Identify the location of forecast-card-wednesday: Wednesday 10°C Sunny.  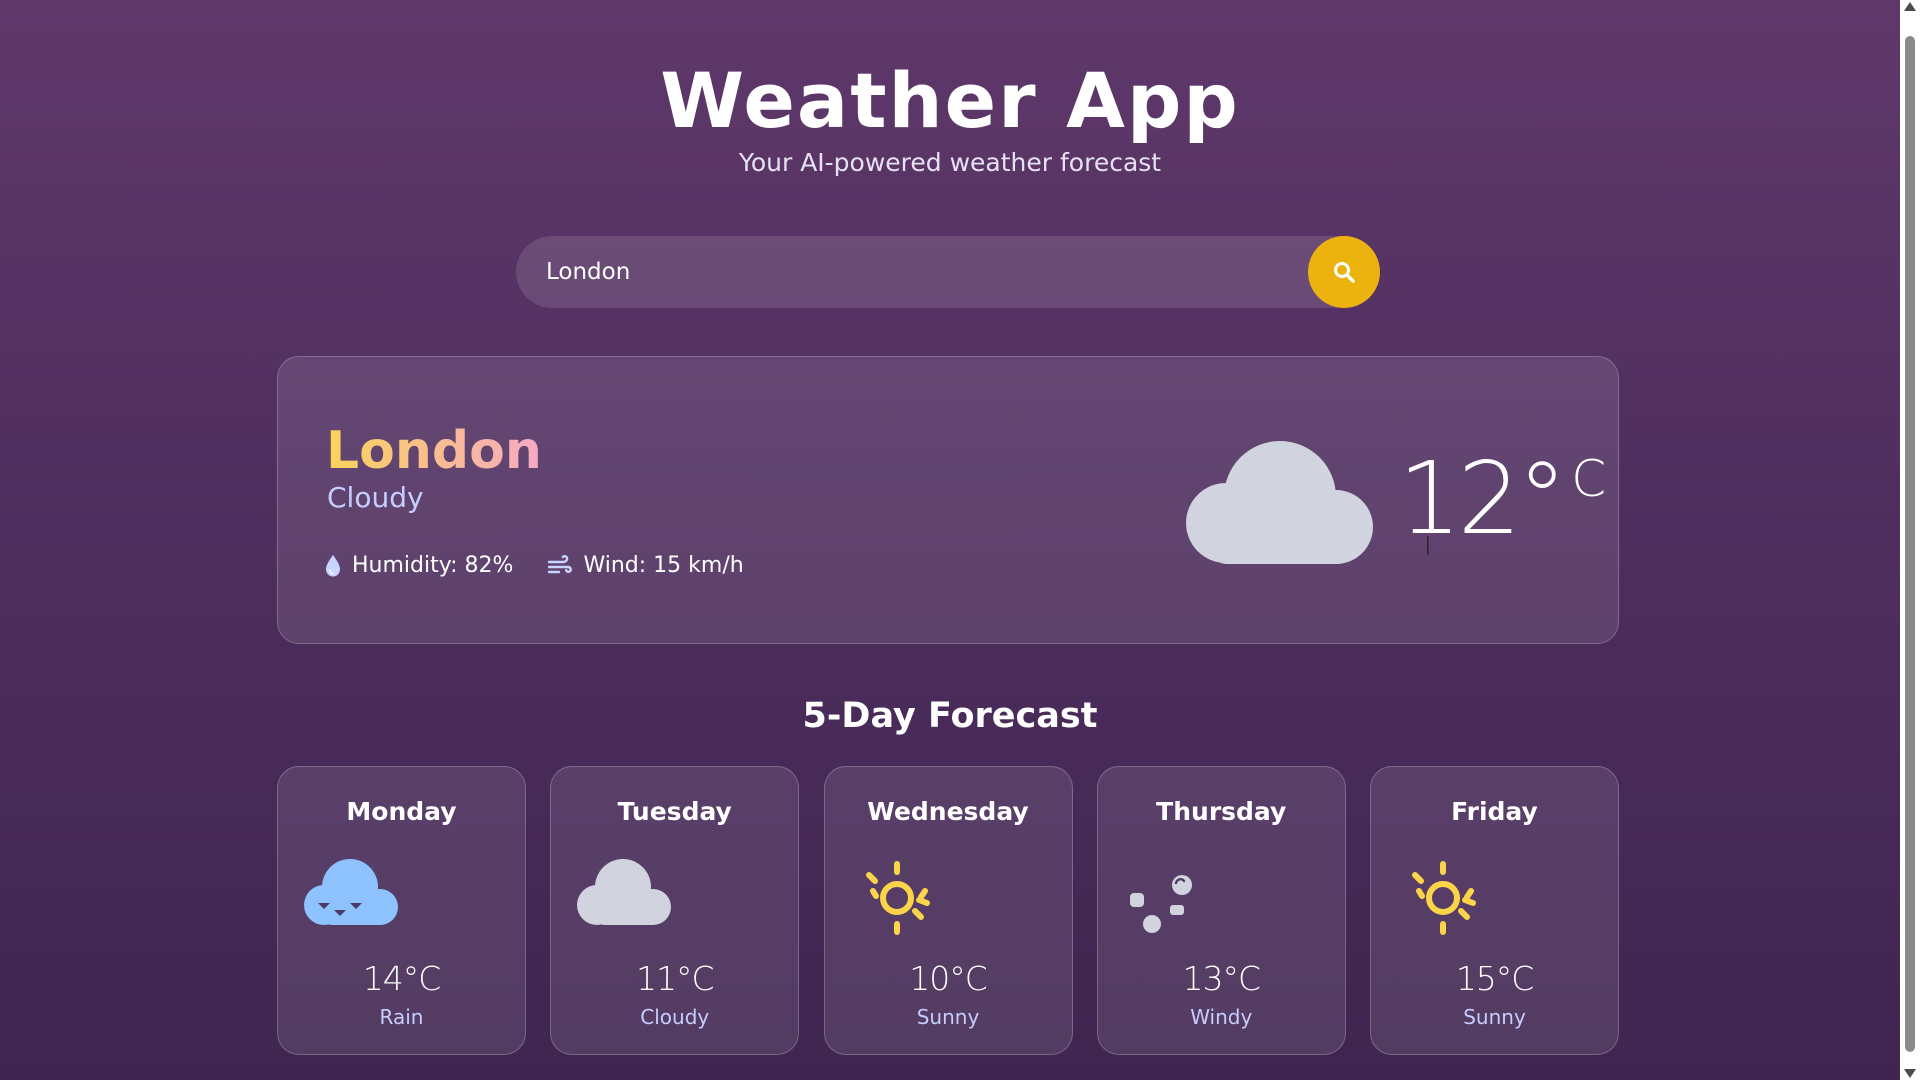
(948, 910).